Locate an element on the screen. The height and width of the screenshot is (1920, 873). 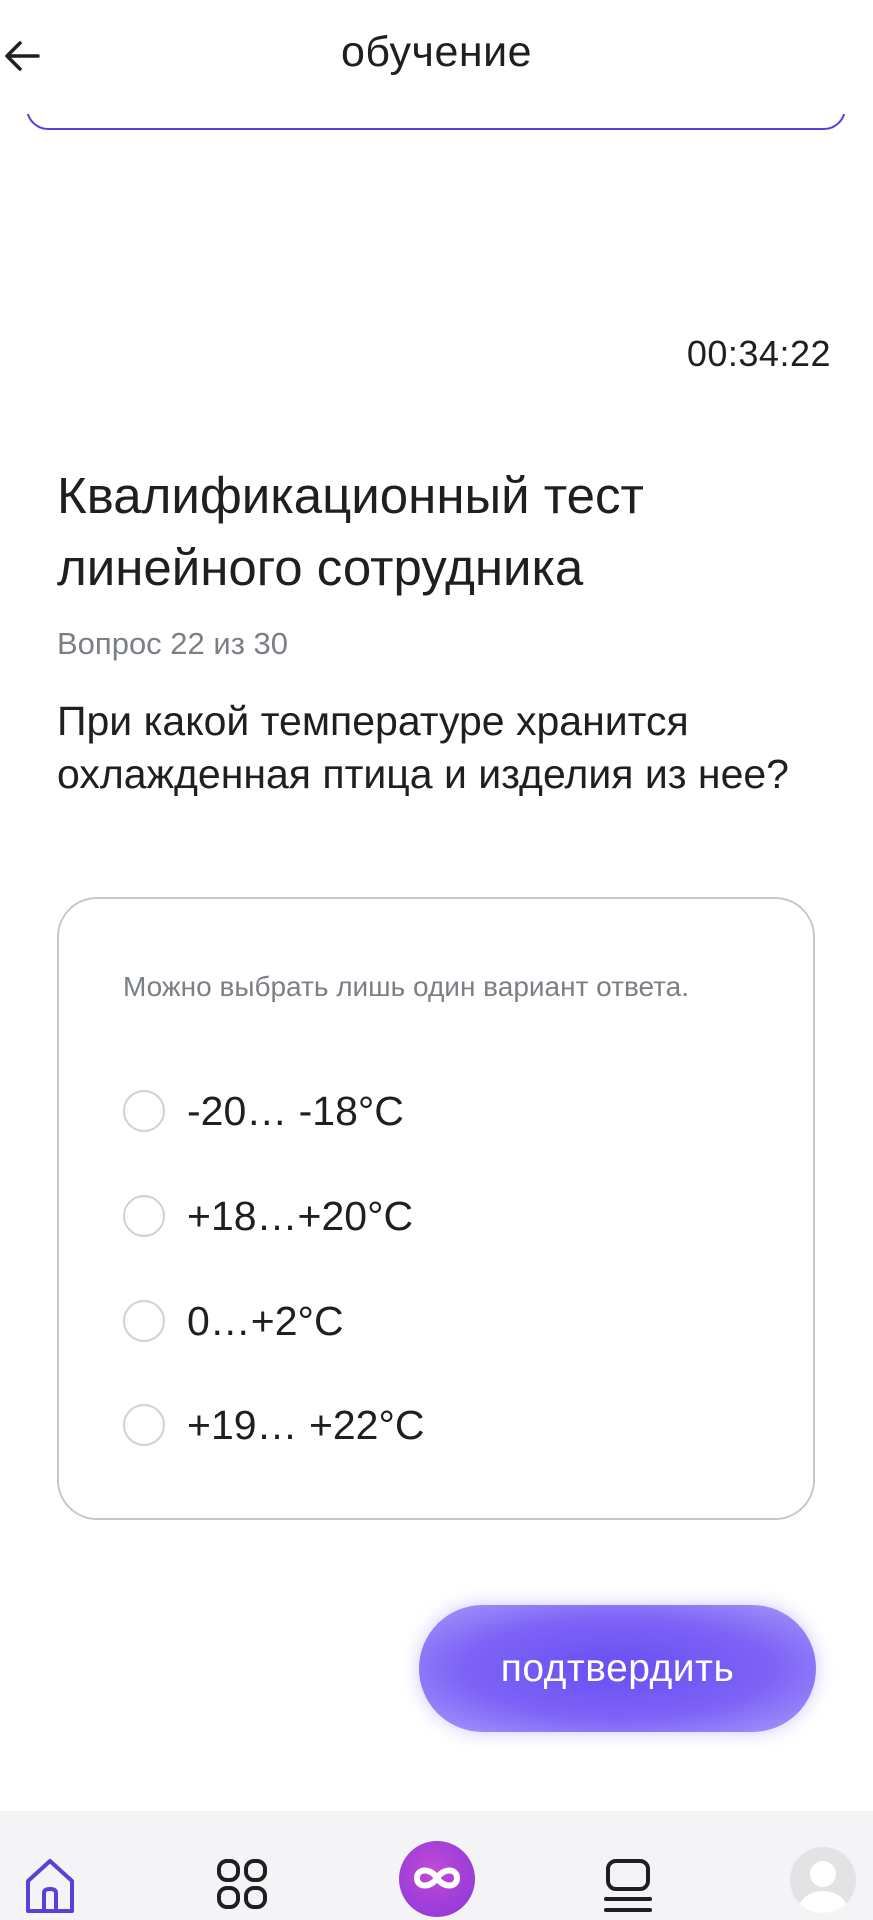
answer-option-label: 0…+2°C is located at coordinates (265, 1320).